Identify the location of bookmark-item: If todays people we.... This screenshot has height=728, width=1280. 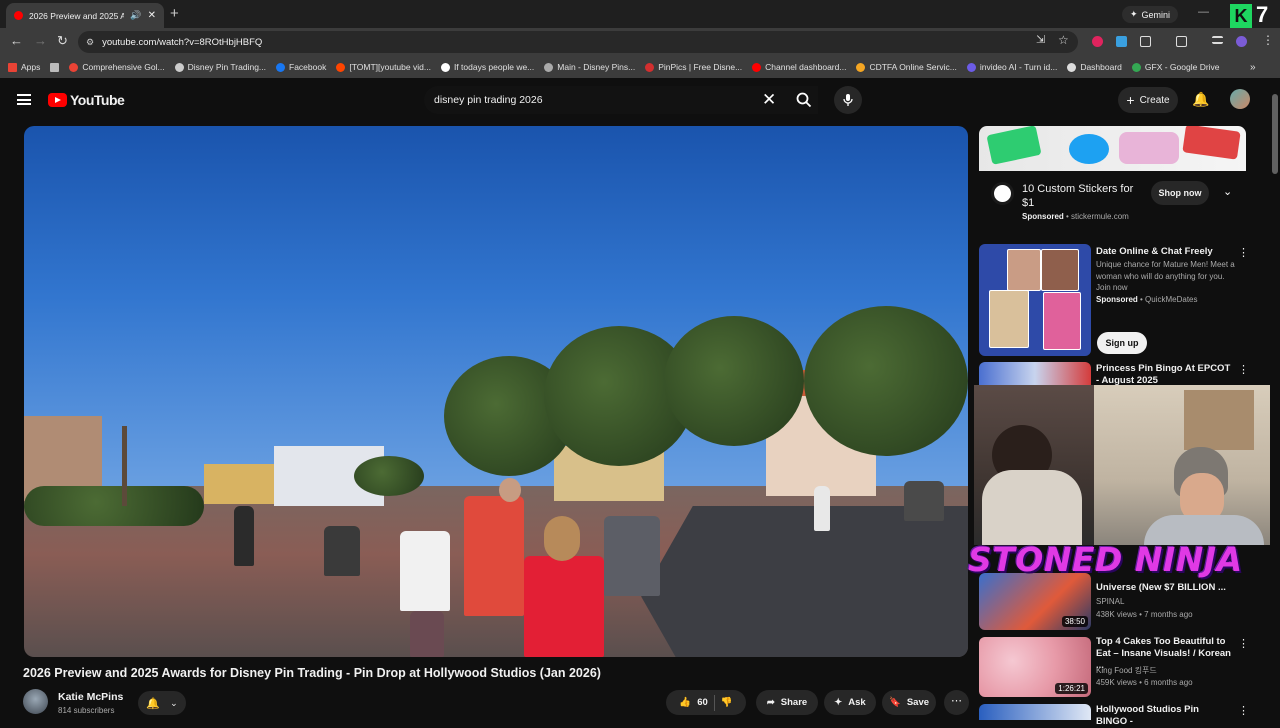
(487, 67).